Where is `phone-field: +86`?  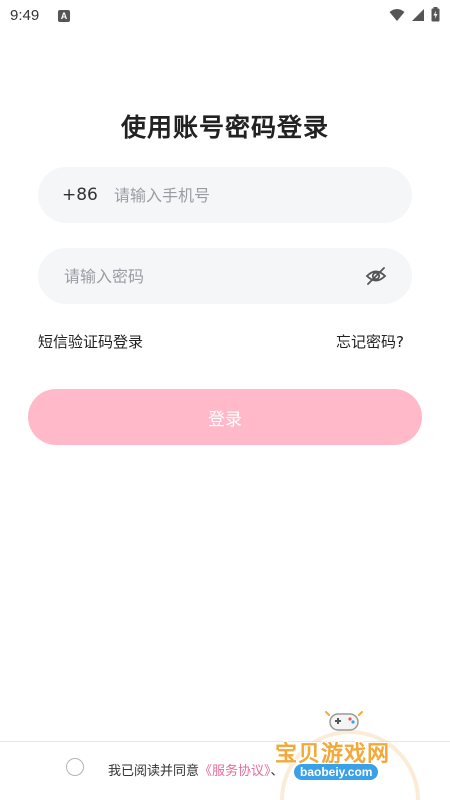
phone-field: +86 is located at coordinates (225, 195).